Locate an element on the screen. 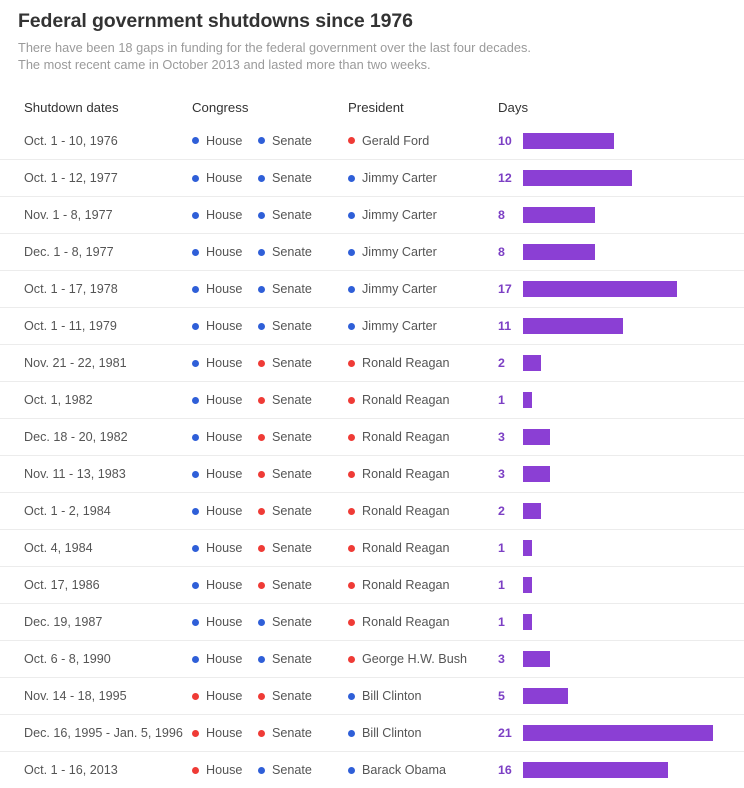 This screenshot has height=788, width=744. cell-shutdown-dates: Oct. 1 - 16, 2013 is located at coordinates (71, 770).